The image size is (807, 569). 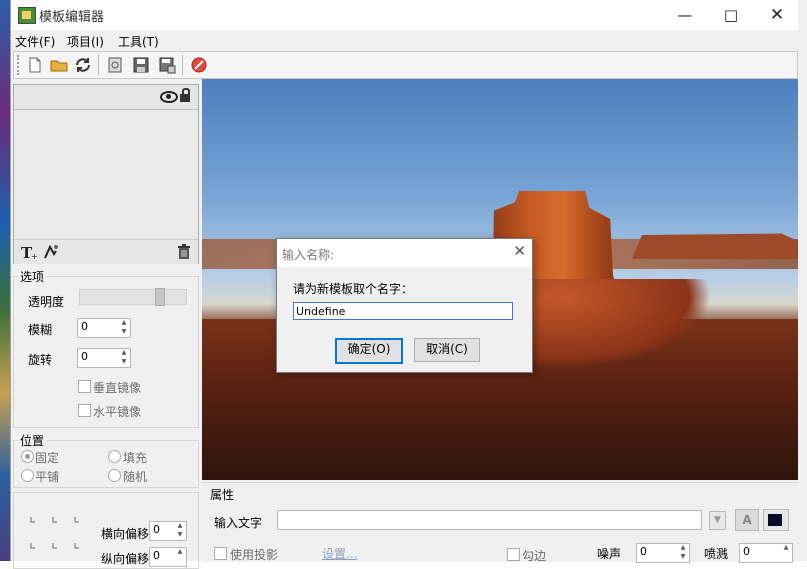 What do you see at coordinates (199, 65) in the screenshot?
I see `stop-icon` at bounding box center [199, 65].